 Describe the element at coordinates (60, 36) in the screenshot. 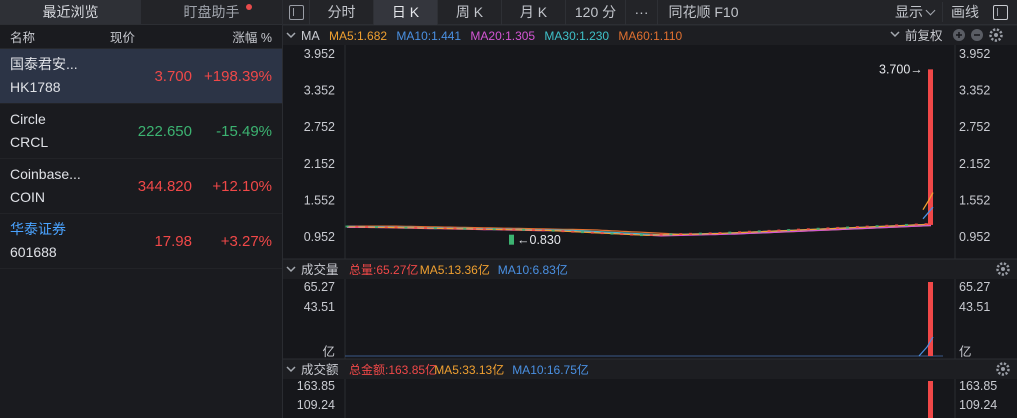

I see `header-name: 名称` at that location.